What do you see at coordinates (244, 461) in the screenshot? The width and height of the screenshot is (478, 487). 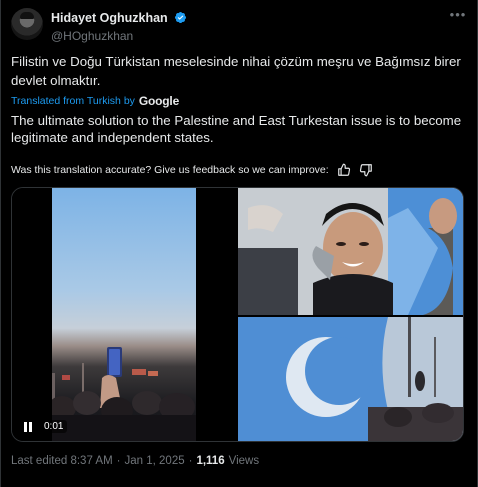 I see `views-label: Views` at bounding box center [244, 461].